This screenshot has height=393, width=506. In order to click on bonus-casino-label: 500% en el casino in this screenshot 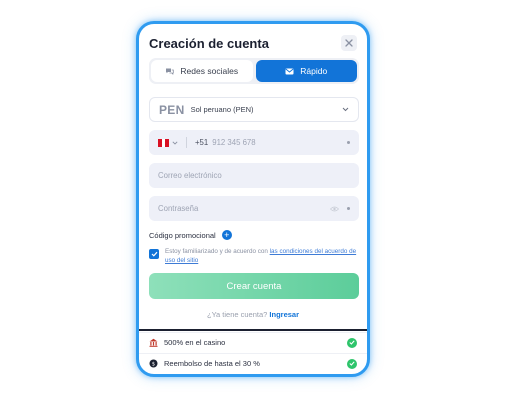, I will do `click(195, 342)`.